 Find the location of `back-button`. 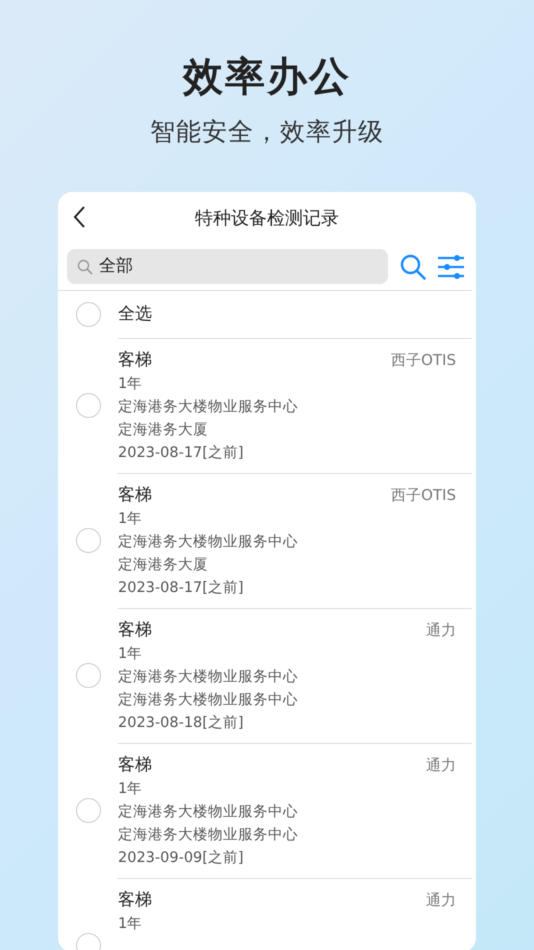

back-button is located at coordinates (79, 216).